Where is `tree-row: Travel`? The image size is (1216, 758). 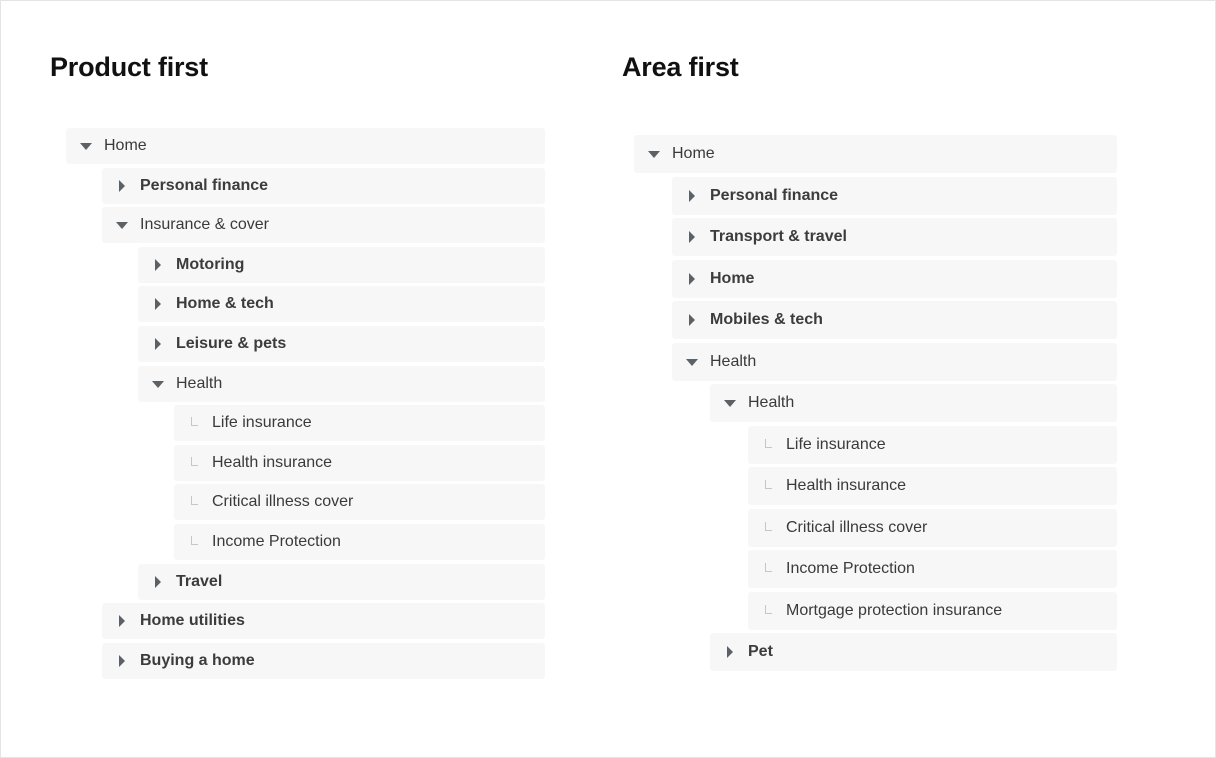
tree-row: Travel is located at coordinates (341, 582).